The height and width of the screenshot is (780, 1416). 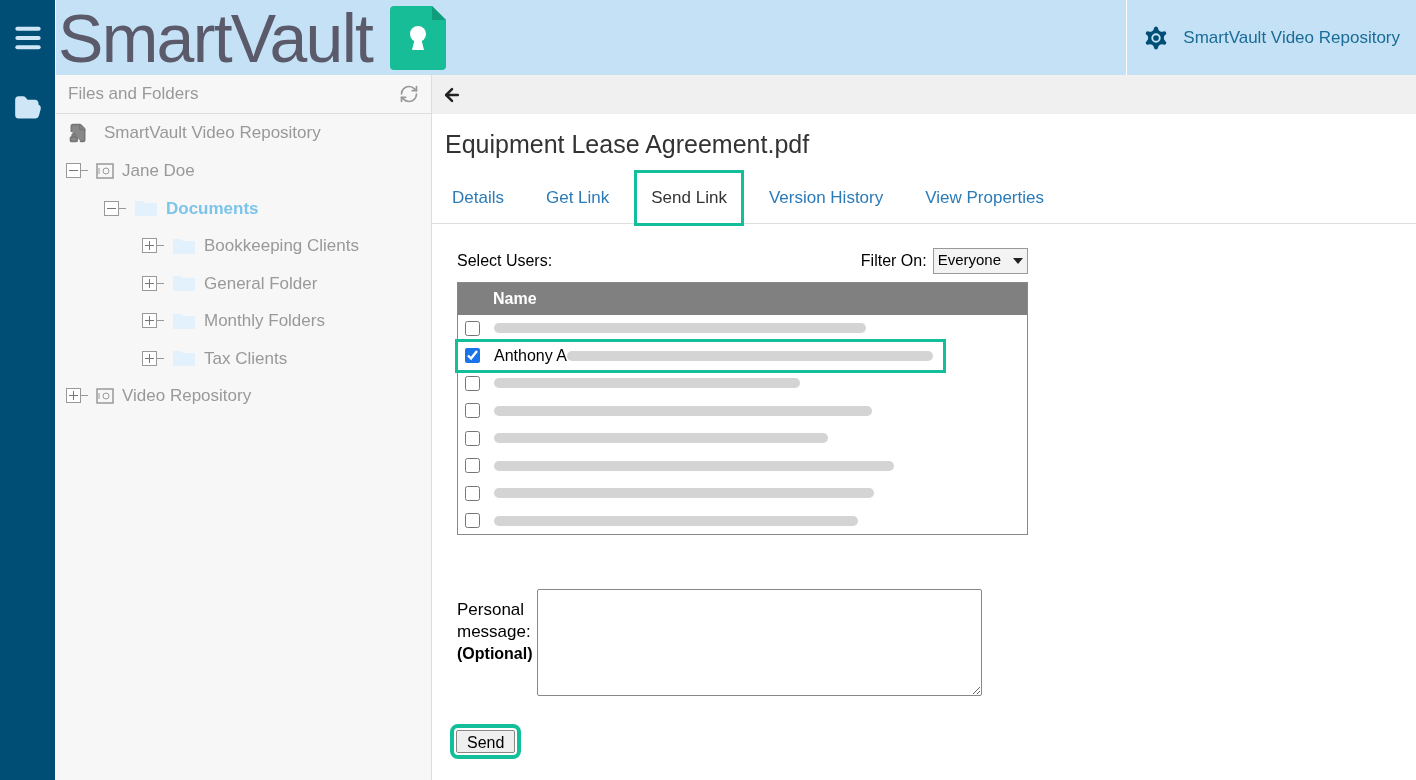 I want to click on file-title: Equipment Lease Agreement.pdf, so click(x=627, y=144).